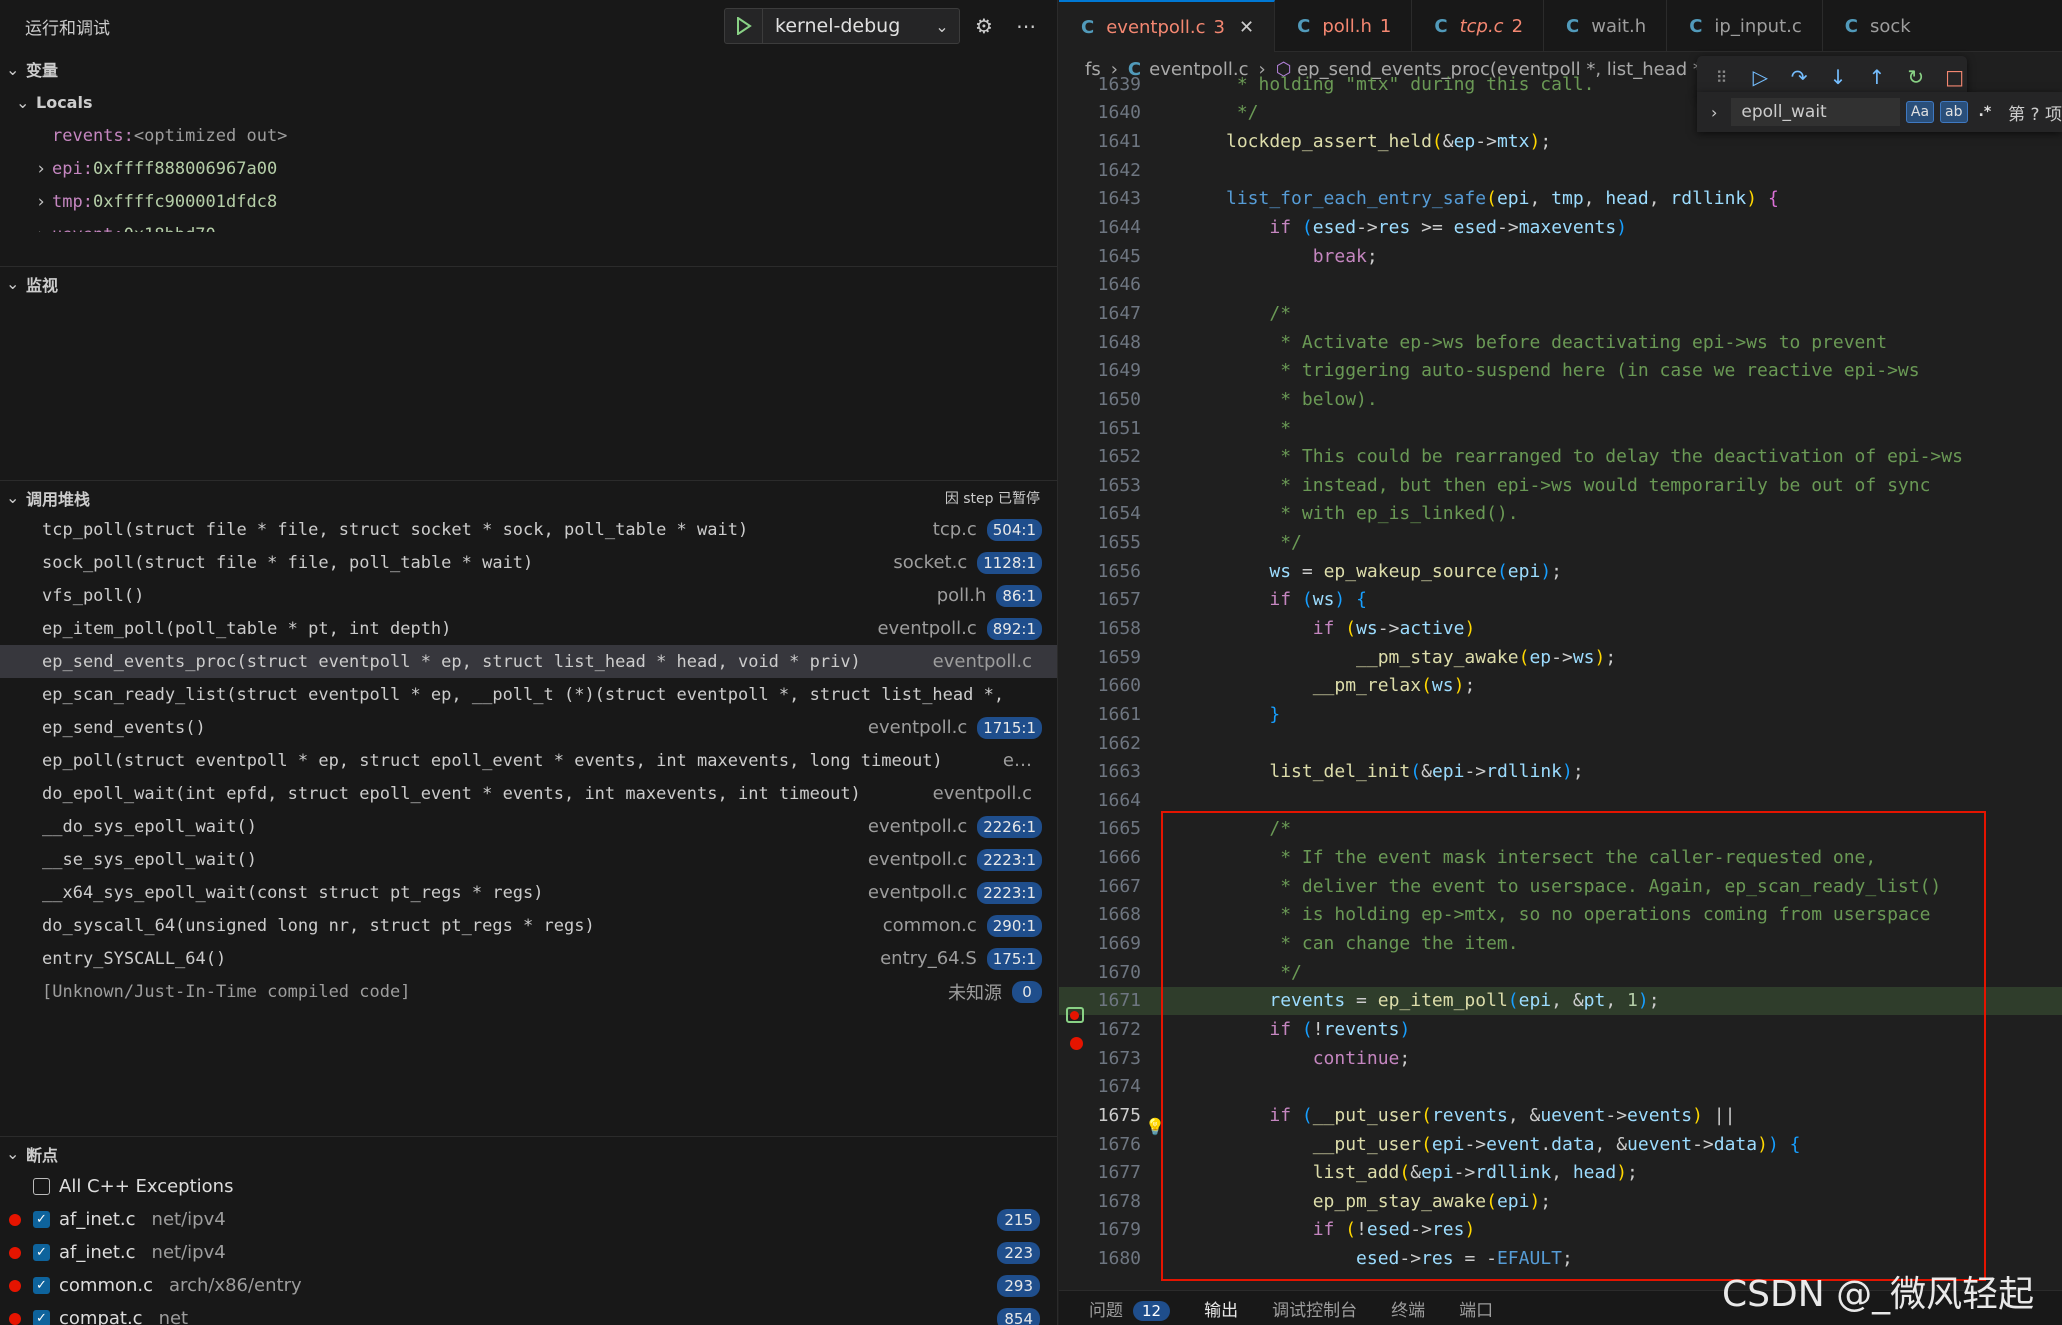  I want to click on code-line: 1661 }, so click(1560, 714).